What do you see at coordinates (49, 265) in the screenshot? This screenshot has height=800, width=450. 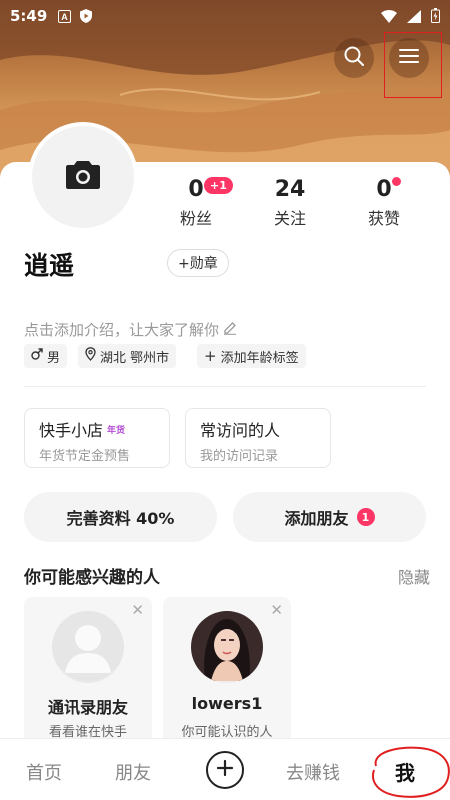 I see `username: 逍遥` at bounding box center [49, 265].